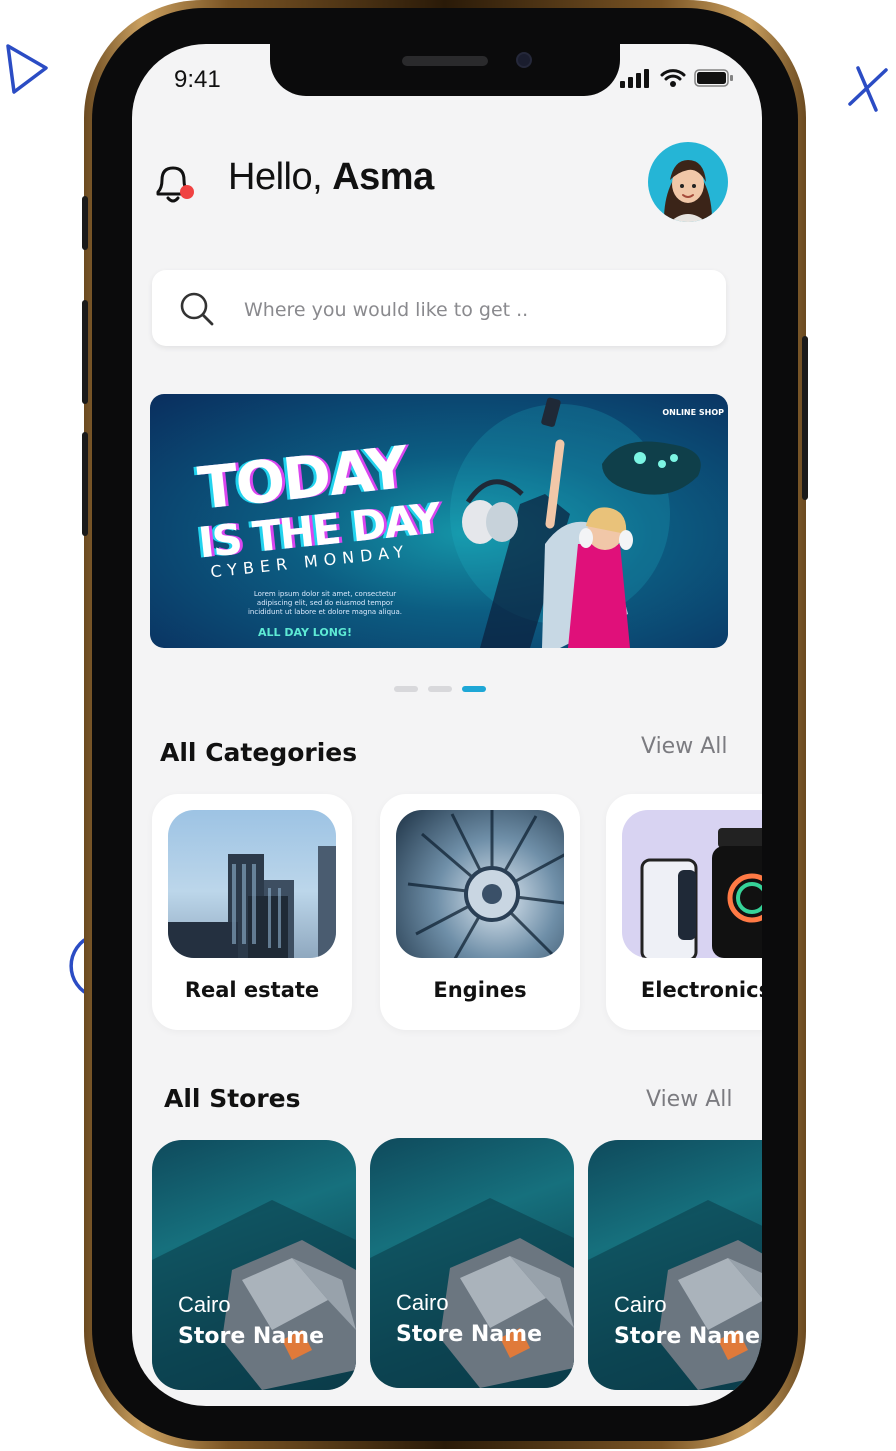  Describe the element at coordinates (701, 893) in the screenshot. I see `smartwatch-icon` at that location.